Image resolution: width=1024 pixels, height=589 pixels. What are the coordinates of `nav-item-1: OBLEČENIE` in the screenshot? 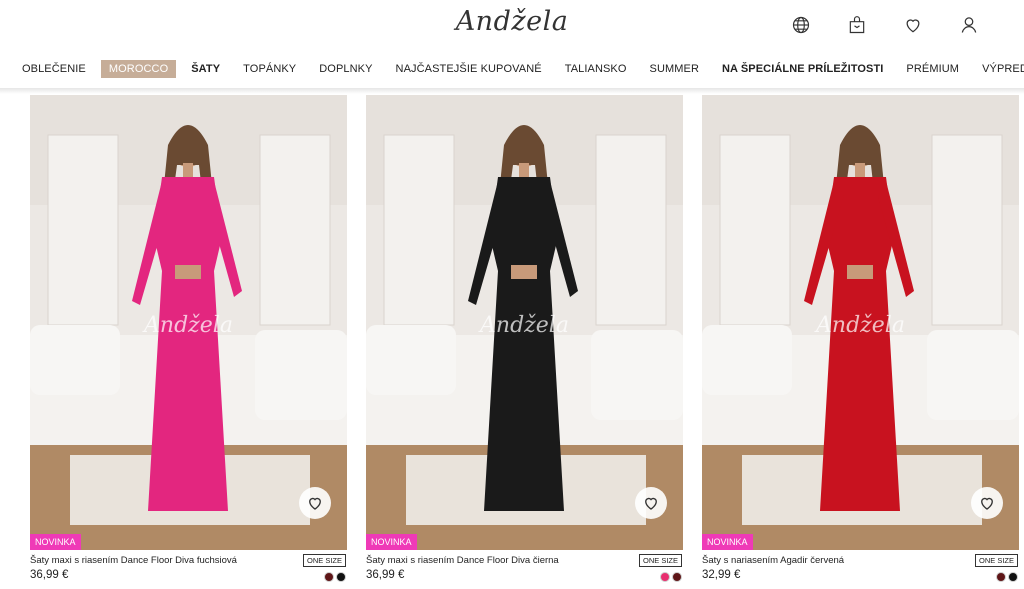 It's located at (54, 69).